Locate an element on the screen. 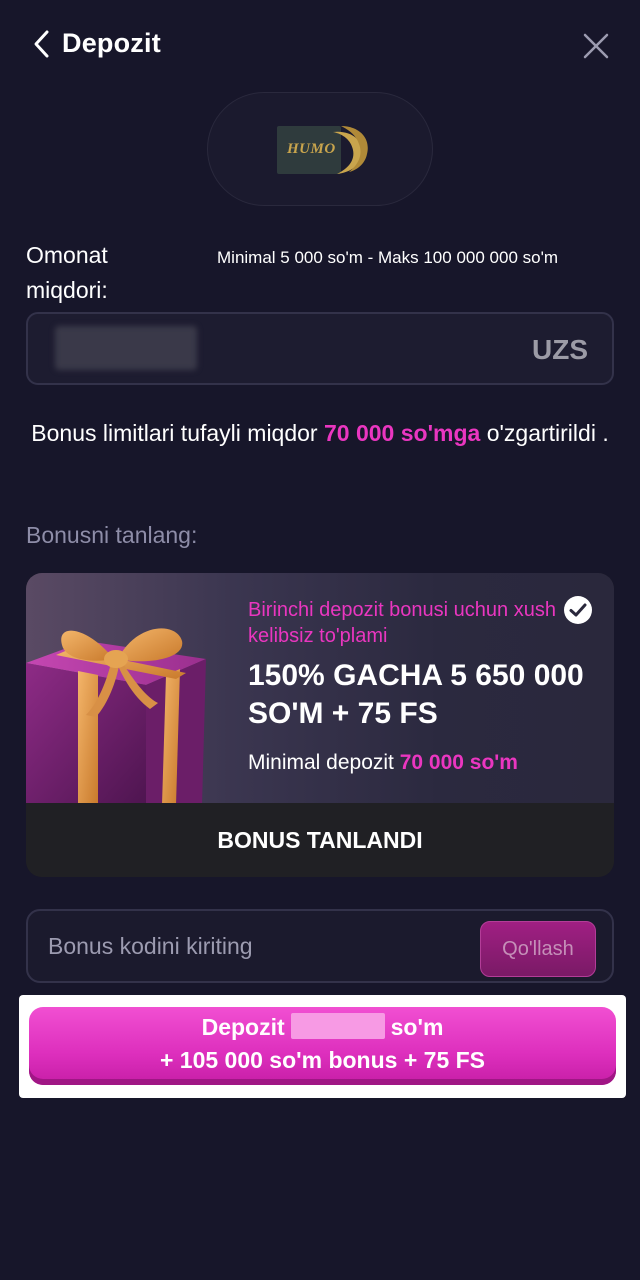 The height and width of the screenshot is (1280, 640). notice-prefix: Bonus limitlari tufayli miqdor is located at coordinates (177, 433).